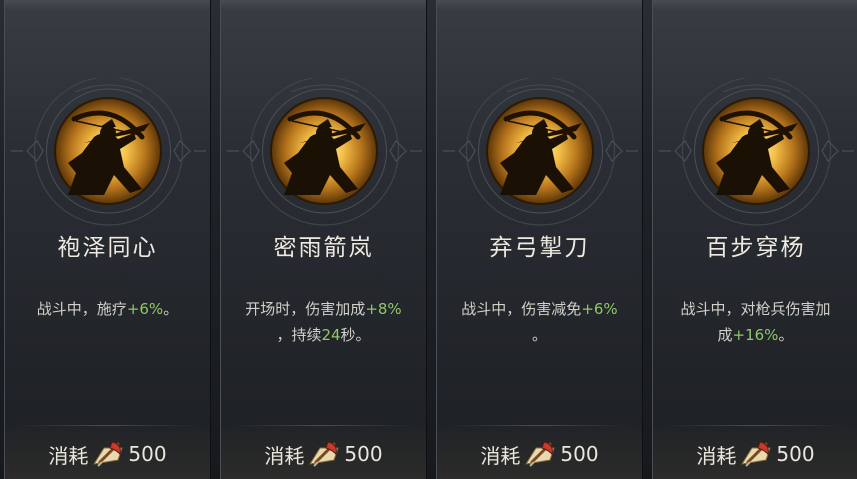 This screenshot has width=857, height=479. What do you see at coordinates (323, 248) in the screenshot?
I see `skill-name: 密雨箭岚` at bounding box center [323, 248].